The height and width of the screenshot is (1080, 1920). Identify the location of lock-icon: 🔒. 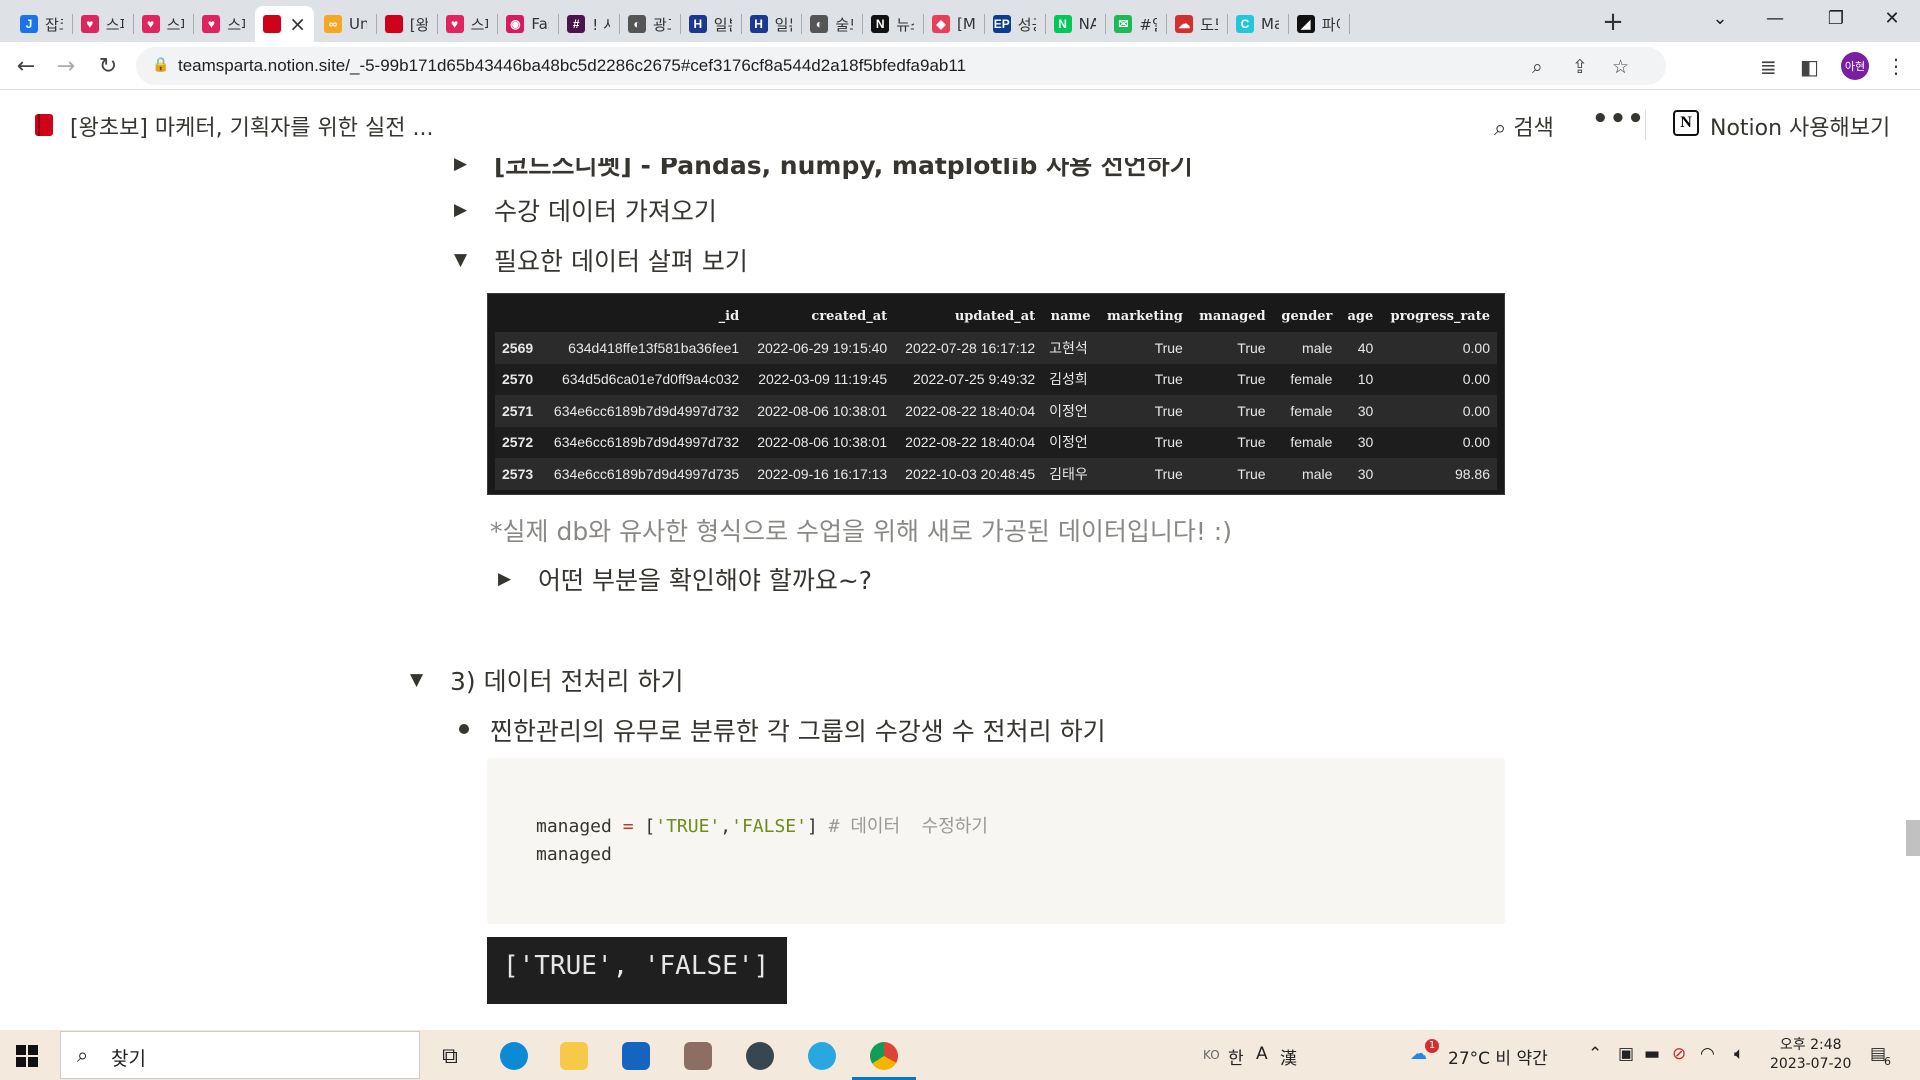
(160, 65).